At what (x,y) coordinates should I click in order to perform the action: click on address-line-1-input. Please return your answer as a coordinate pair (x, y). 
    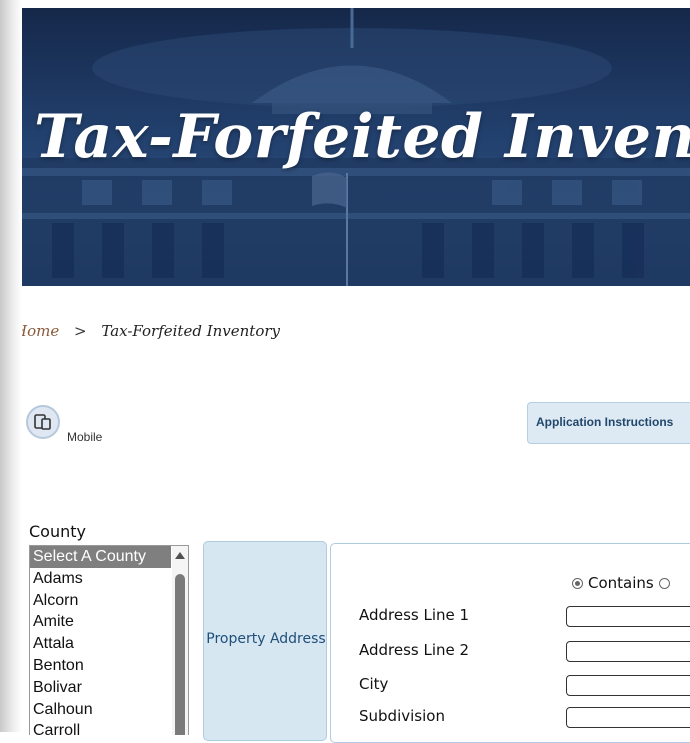
    Looking at the image, I should click on (628, 616).